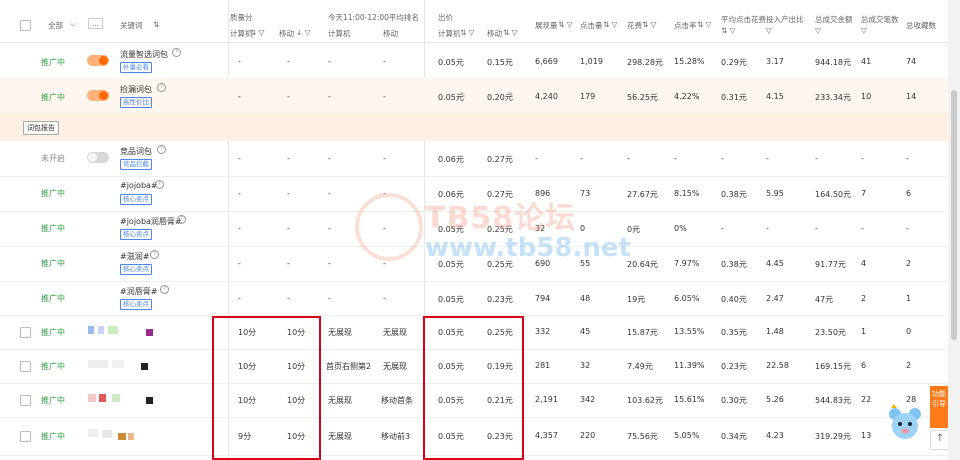  I want to click on keyword-name: #滋润#, so click(134, 256).